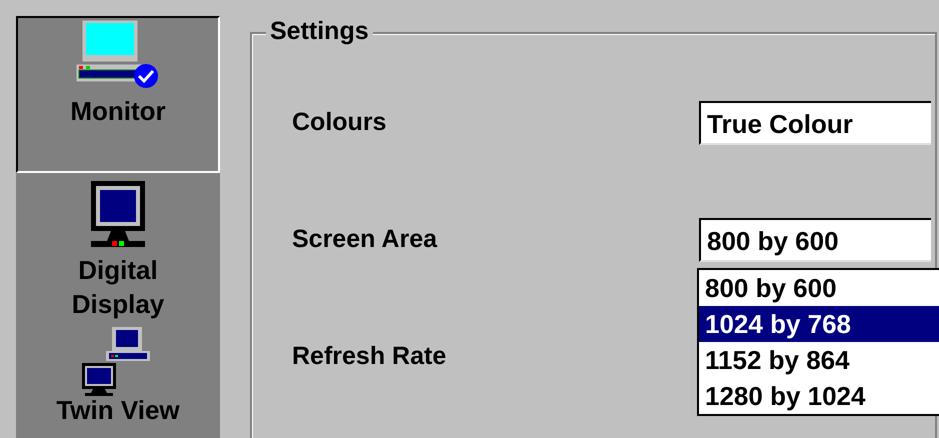 The image size is (939, 438). Describe the element at coordinates (340, 122) in the screenshot. I see `setting-label: Colours` at that location.